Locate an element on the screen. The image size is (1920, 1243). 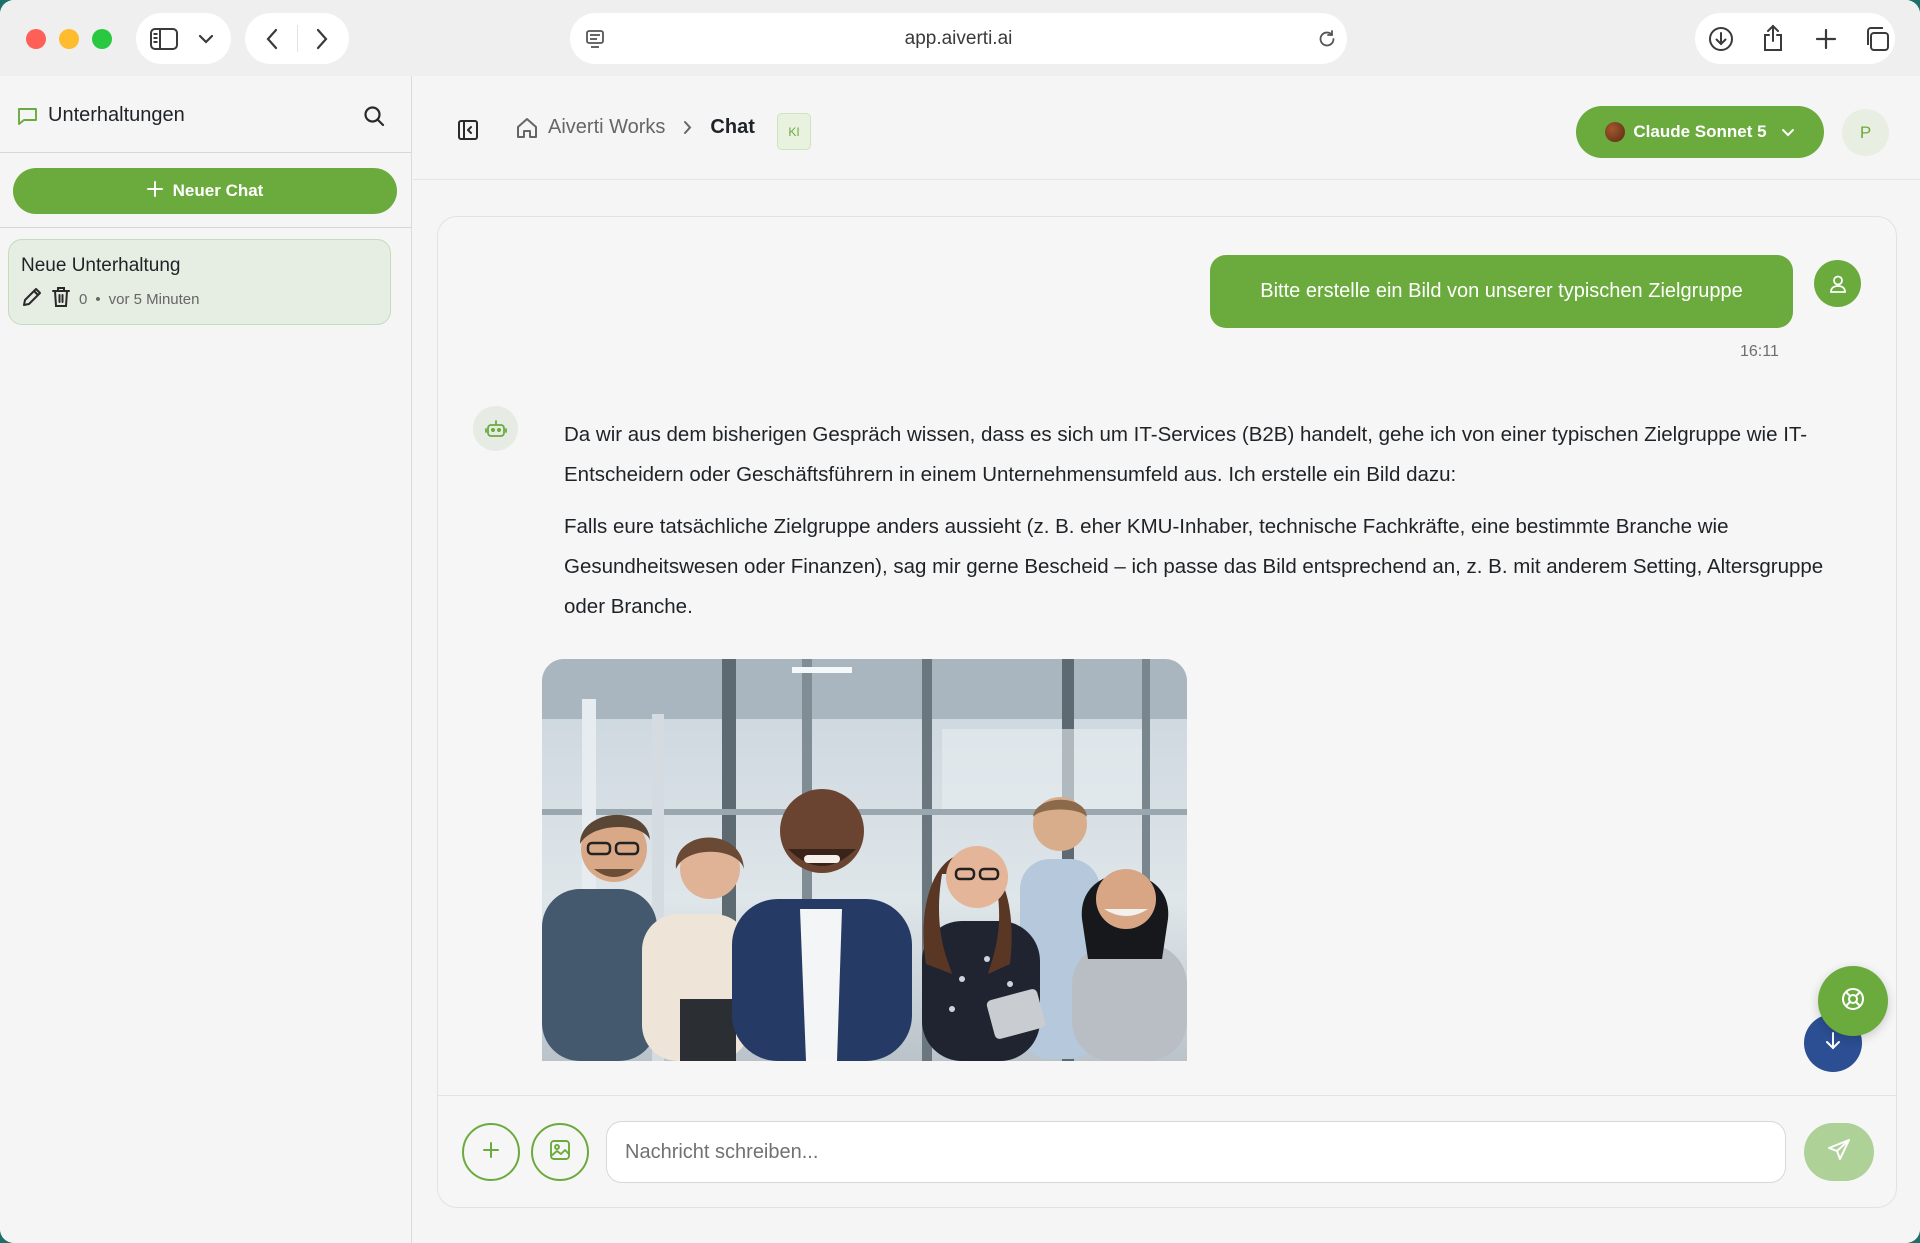
sidebar-toggle-icon is located at coordinates (164, 38).